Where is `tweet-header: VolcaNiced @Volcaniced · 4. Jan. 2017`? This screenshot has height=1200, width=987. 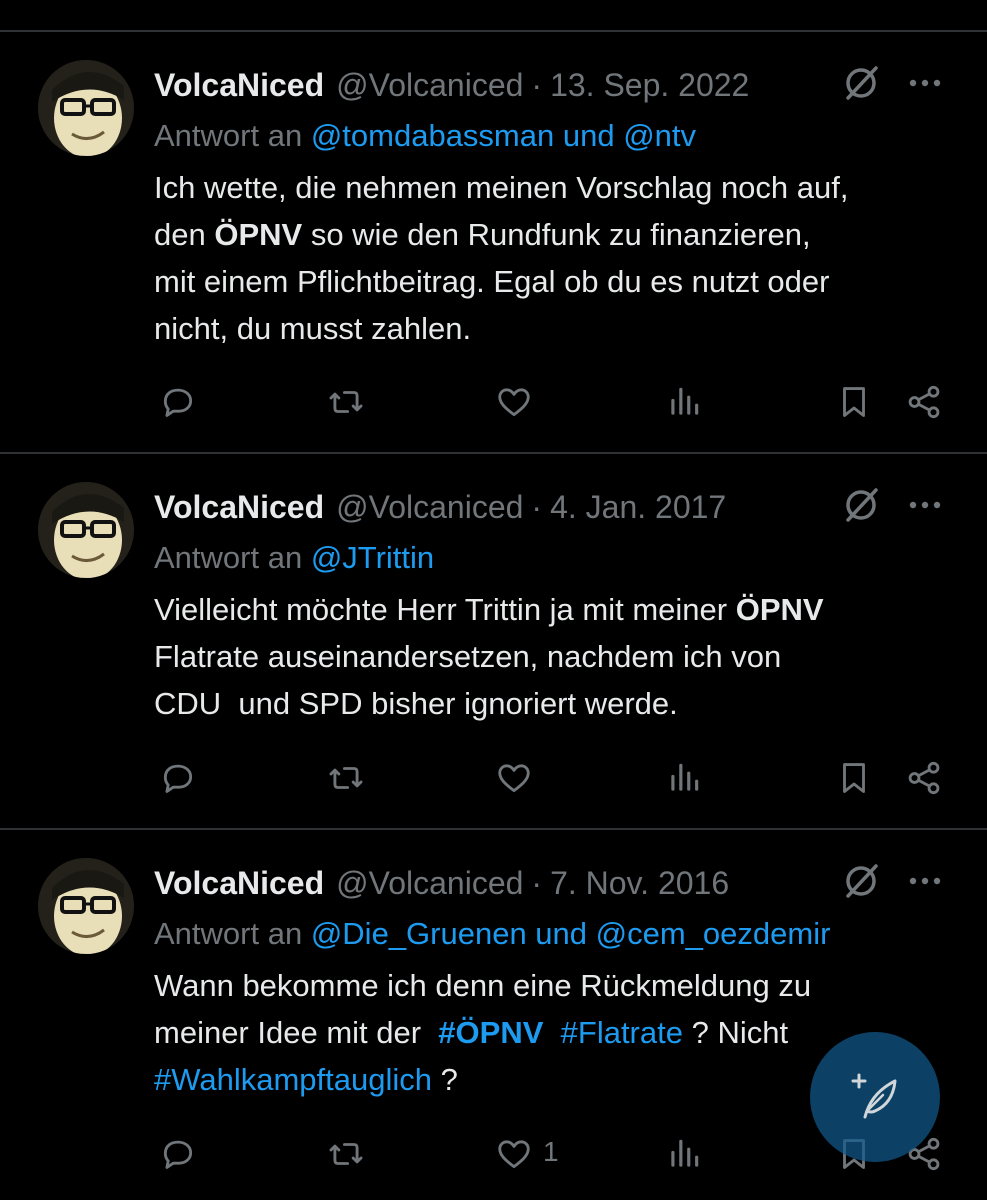 tweet-header: VolcaNiced @Volcaniced · 4. Jan. 2017 is located at coordinates (440, 507).